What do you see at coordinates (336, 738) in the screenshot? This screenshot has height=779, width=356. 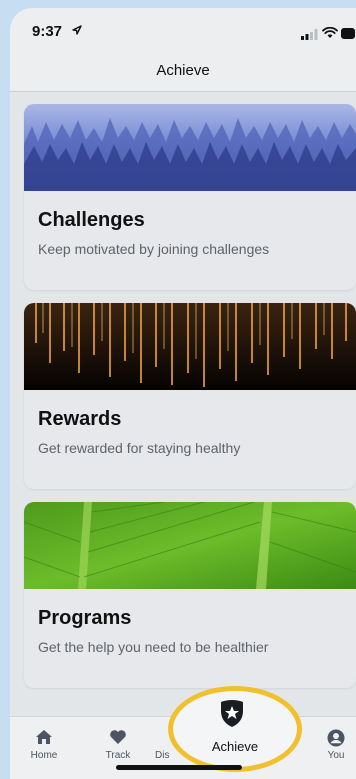 I see `user-icon` at bounding box center [336, 738].